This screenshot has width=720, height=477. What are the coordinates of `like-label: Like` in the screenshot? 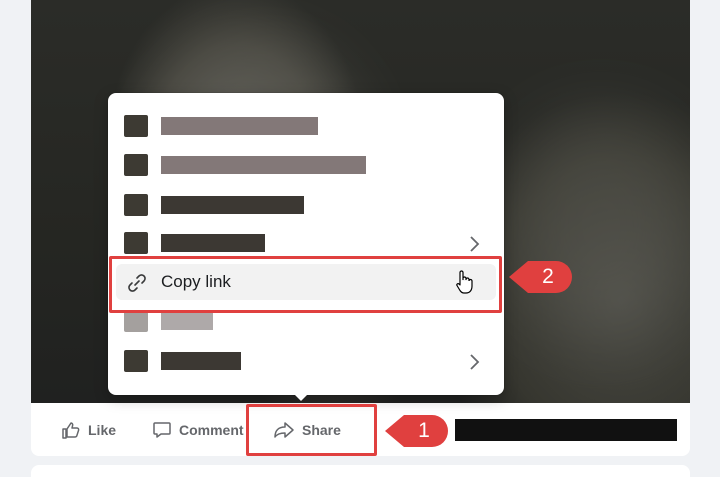 It's located at (102, 429).